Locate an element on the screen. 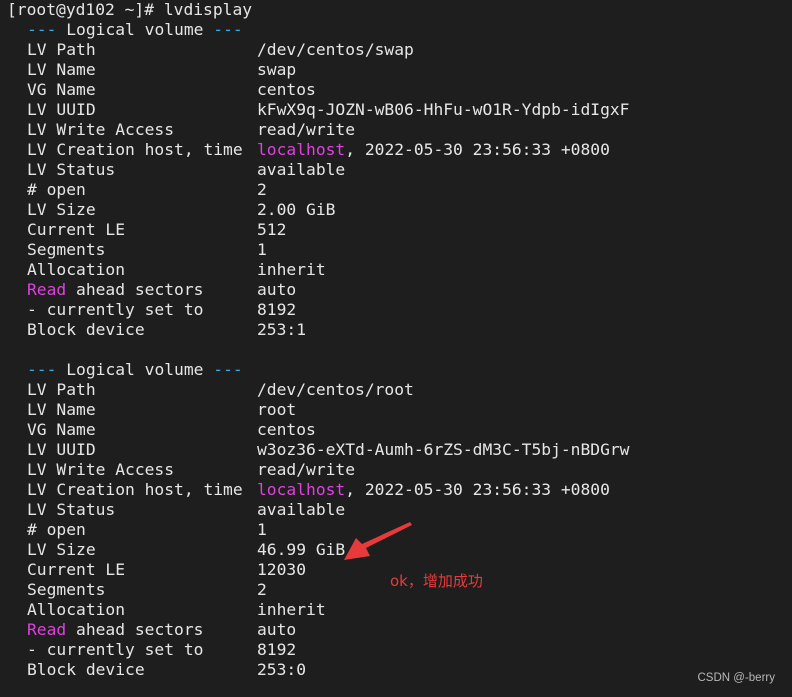 The height and width of the screenshot is (697, 792). field-row: Block device 253:1 is located at coordinates (156, 330).